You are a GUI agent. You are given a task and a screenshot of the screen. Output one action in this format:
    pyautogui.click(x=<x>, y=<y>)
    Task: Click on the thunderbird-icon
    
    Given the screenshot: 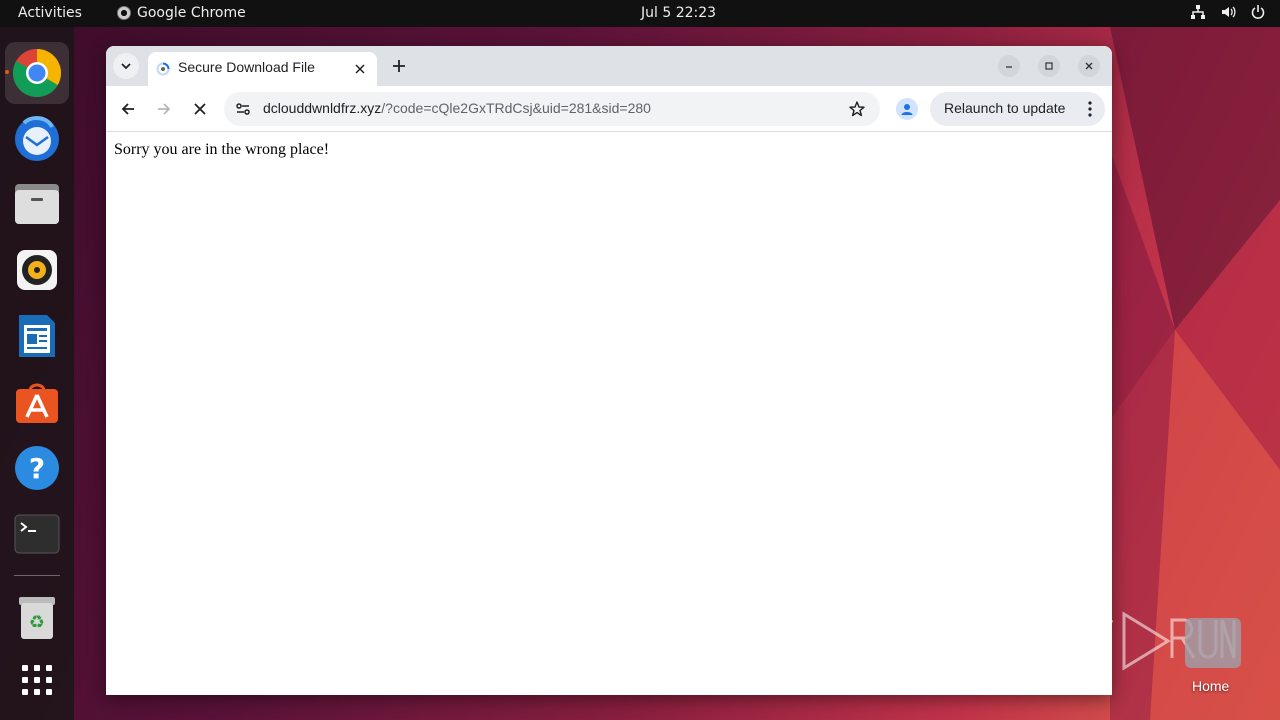 What is the action you would take?
    pyautogui.click(x=37, y=138)
    